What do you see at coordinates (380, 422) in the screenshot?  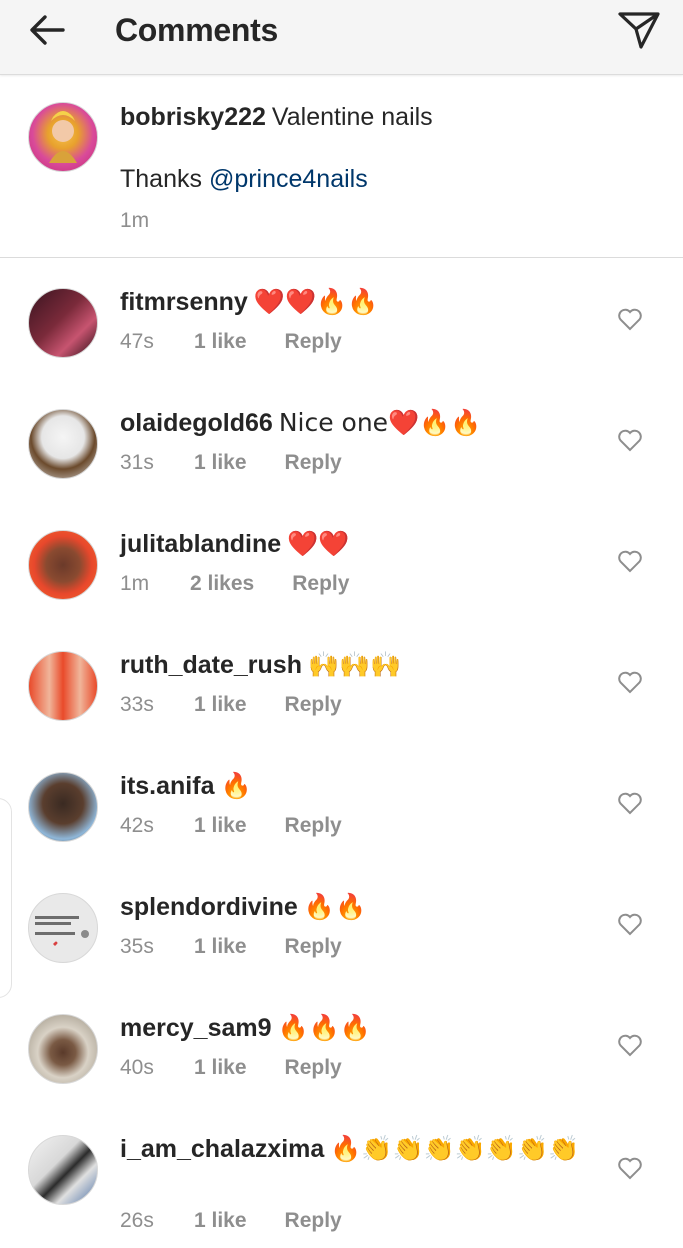 I see `comment-body: Nice one❤️🔥🔥` at bounding box center [380, 422].